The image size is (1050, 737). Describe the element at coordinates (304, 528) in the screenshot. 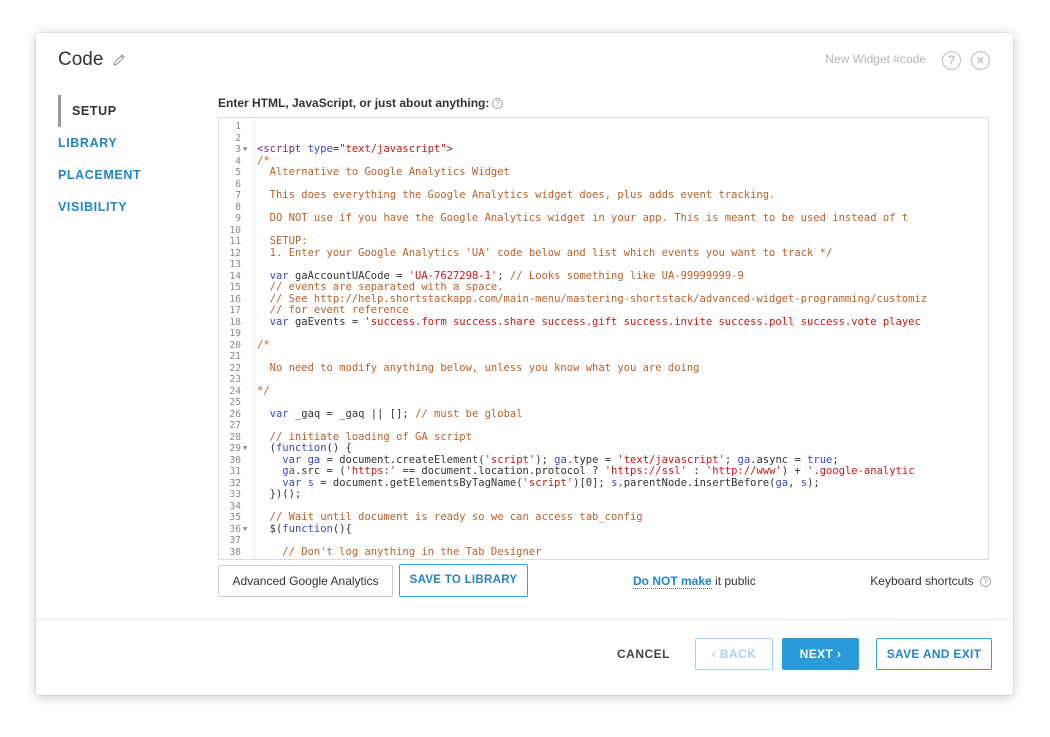

I see `code-text: $(function(){` at that location.